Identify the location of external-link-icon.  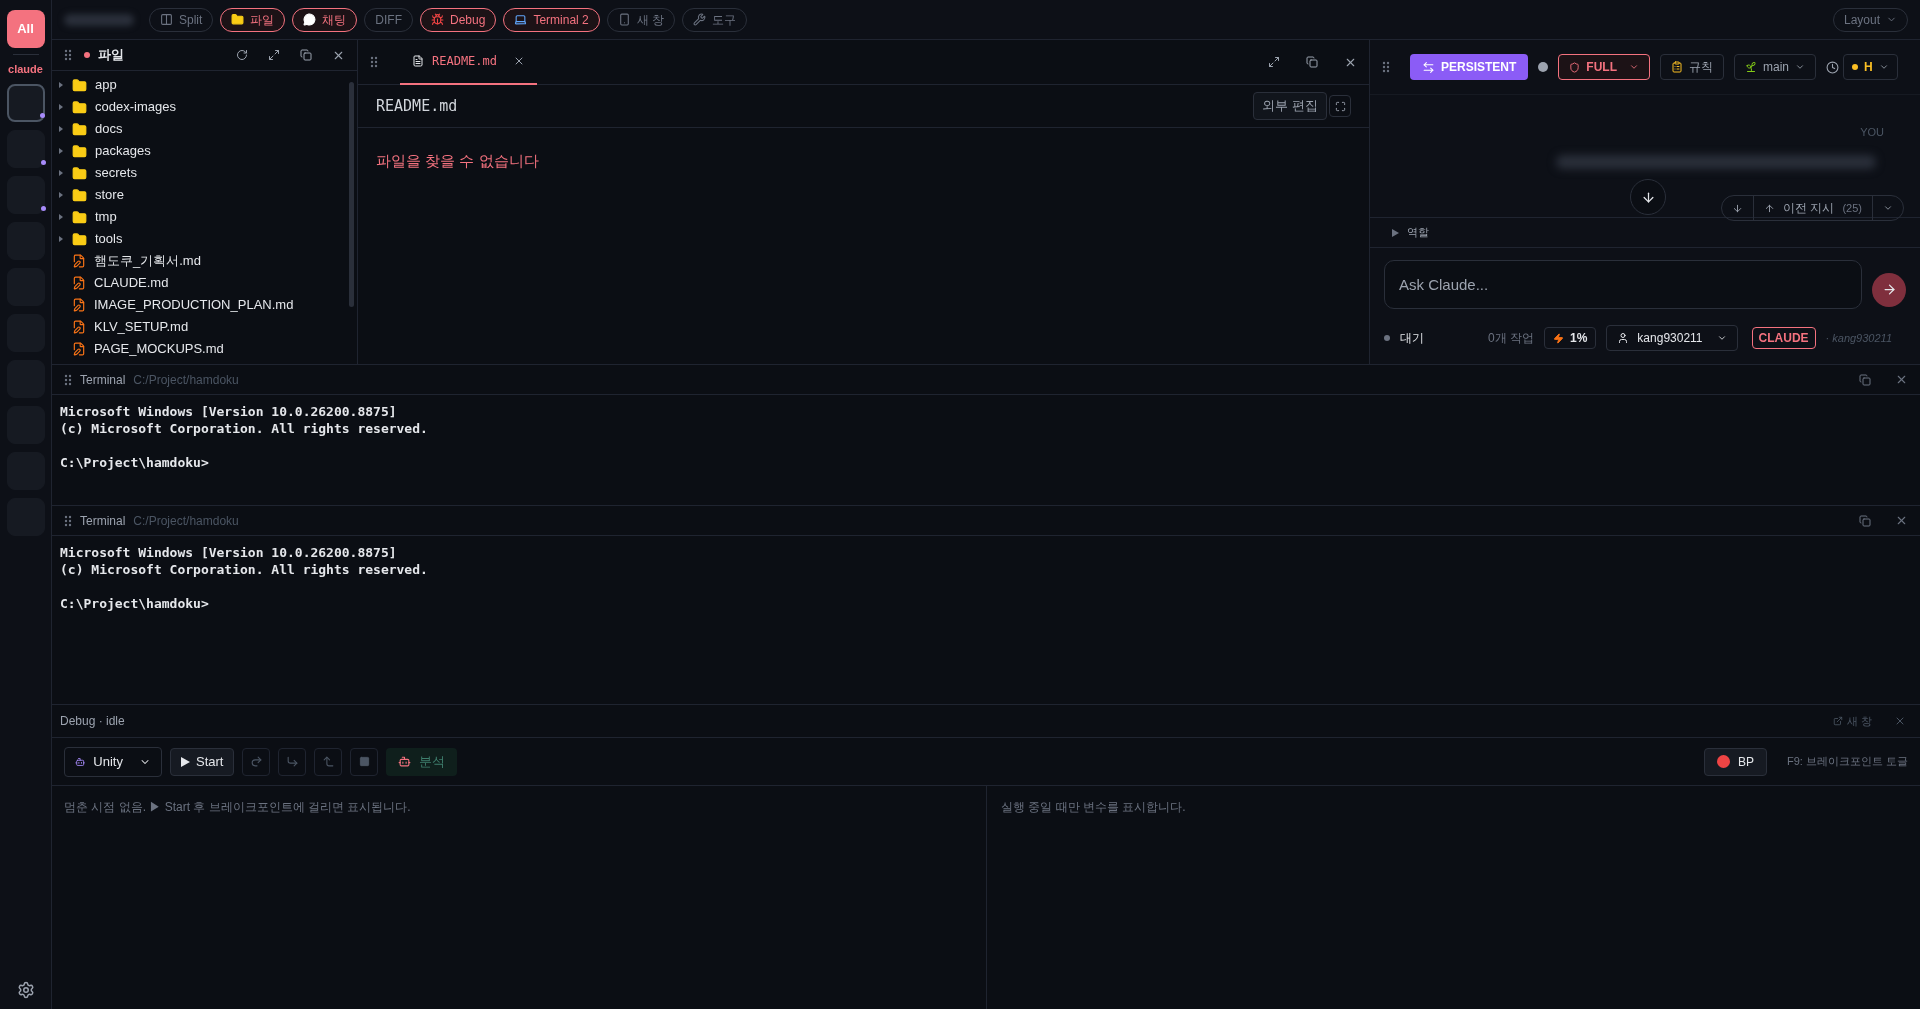
(1837, 721).